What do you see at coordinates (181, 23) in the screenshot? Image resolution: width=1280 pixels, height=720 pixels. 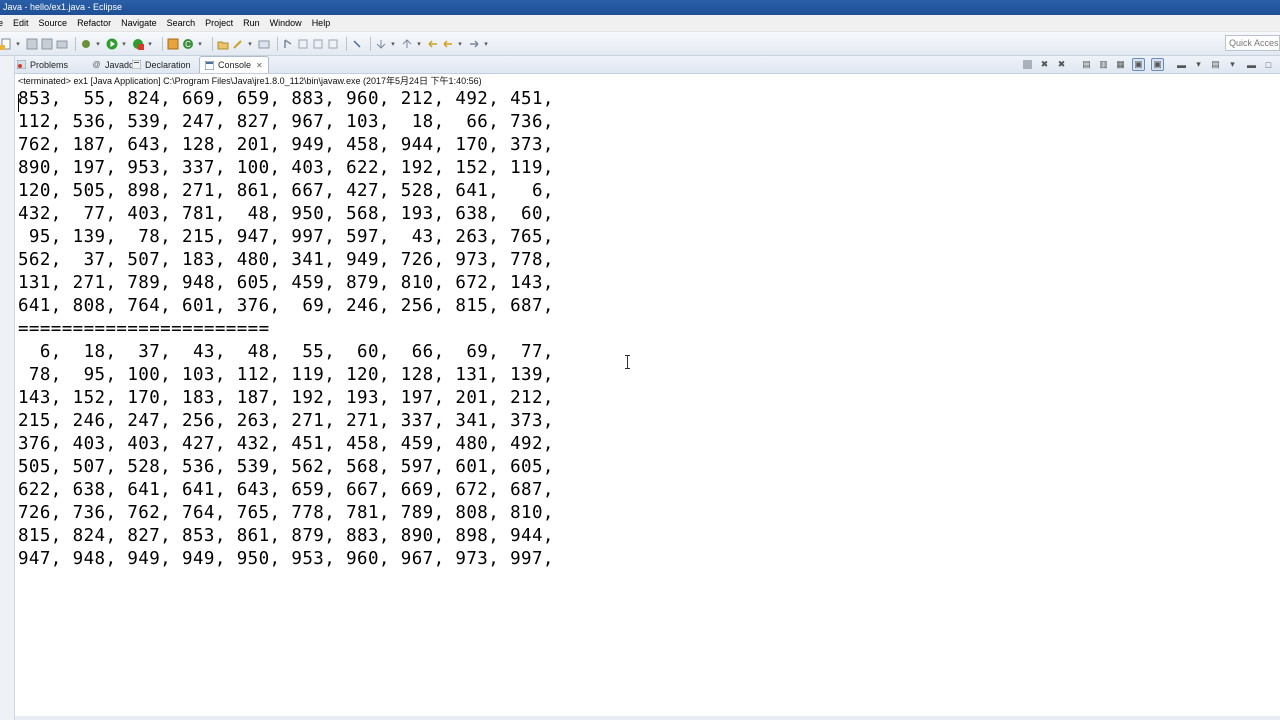 I see `menu-search: Search` at bounding box center [181, 23].